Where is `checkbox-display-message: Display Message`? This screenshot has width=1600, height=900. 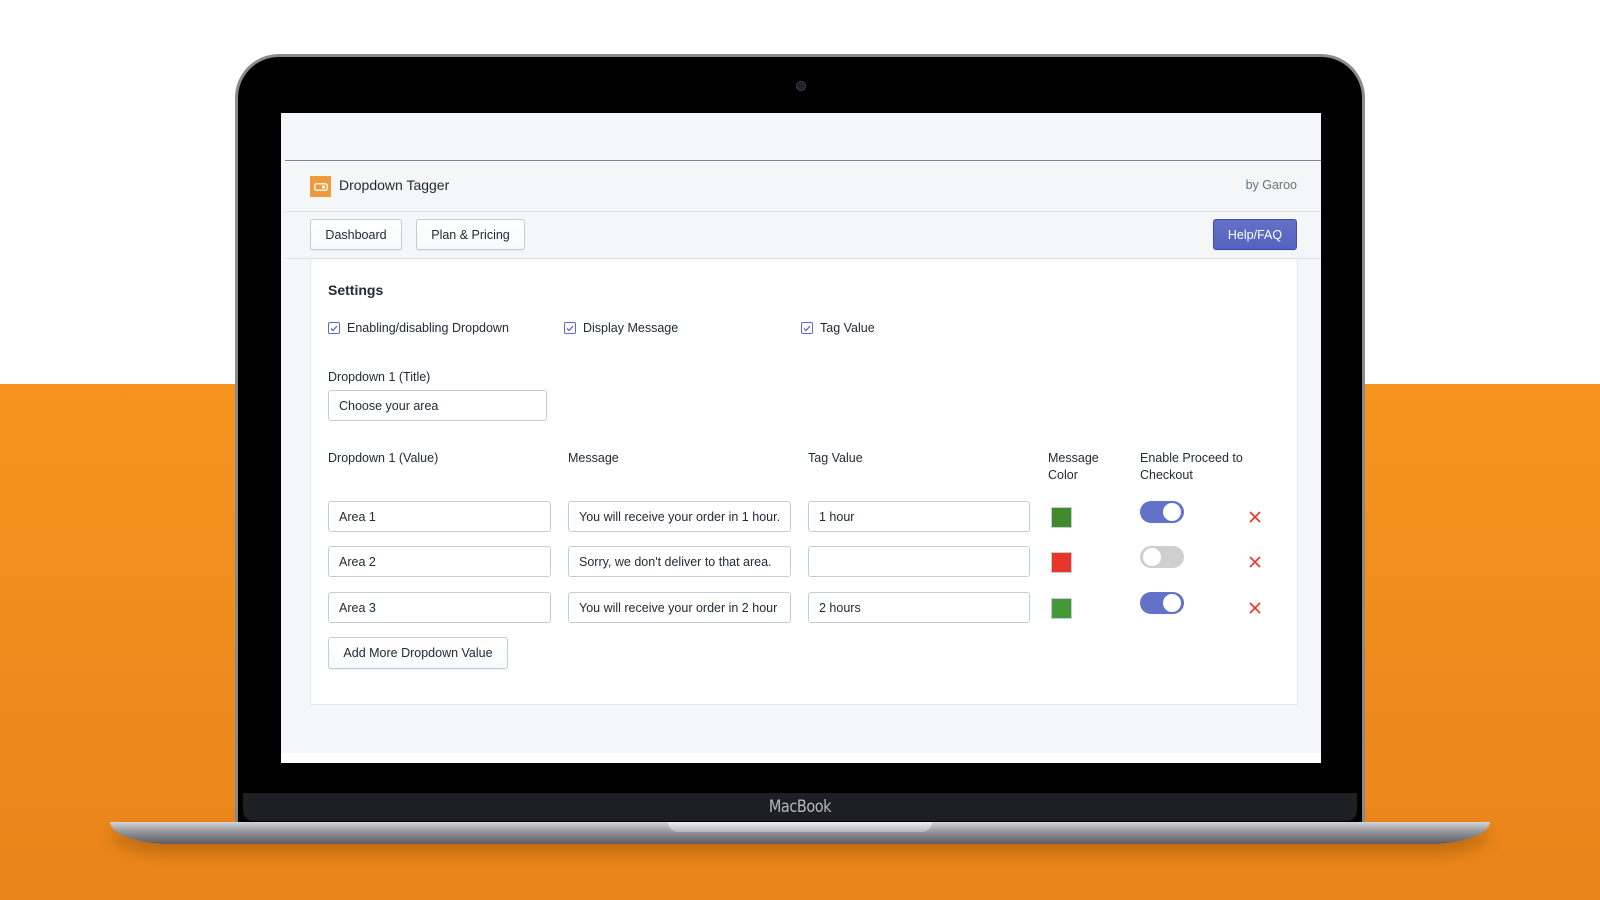
checkbox-display-message: Display Message is located at coordinates (621, 328).